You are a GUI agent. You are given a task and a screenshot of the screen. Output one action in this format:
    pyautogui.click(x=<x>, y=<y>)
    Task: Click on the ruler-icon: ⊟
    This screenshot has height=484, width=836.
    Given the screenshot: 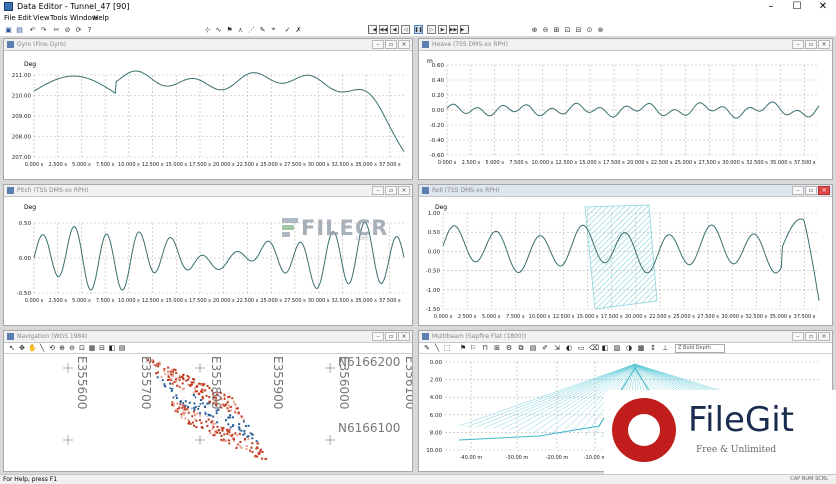 What is the action you would take?
    pyautogui.click(x=102, y=348)
    